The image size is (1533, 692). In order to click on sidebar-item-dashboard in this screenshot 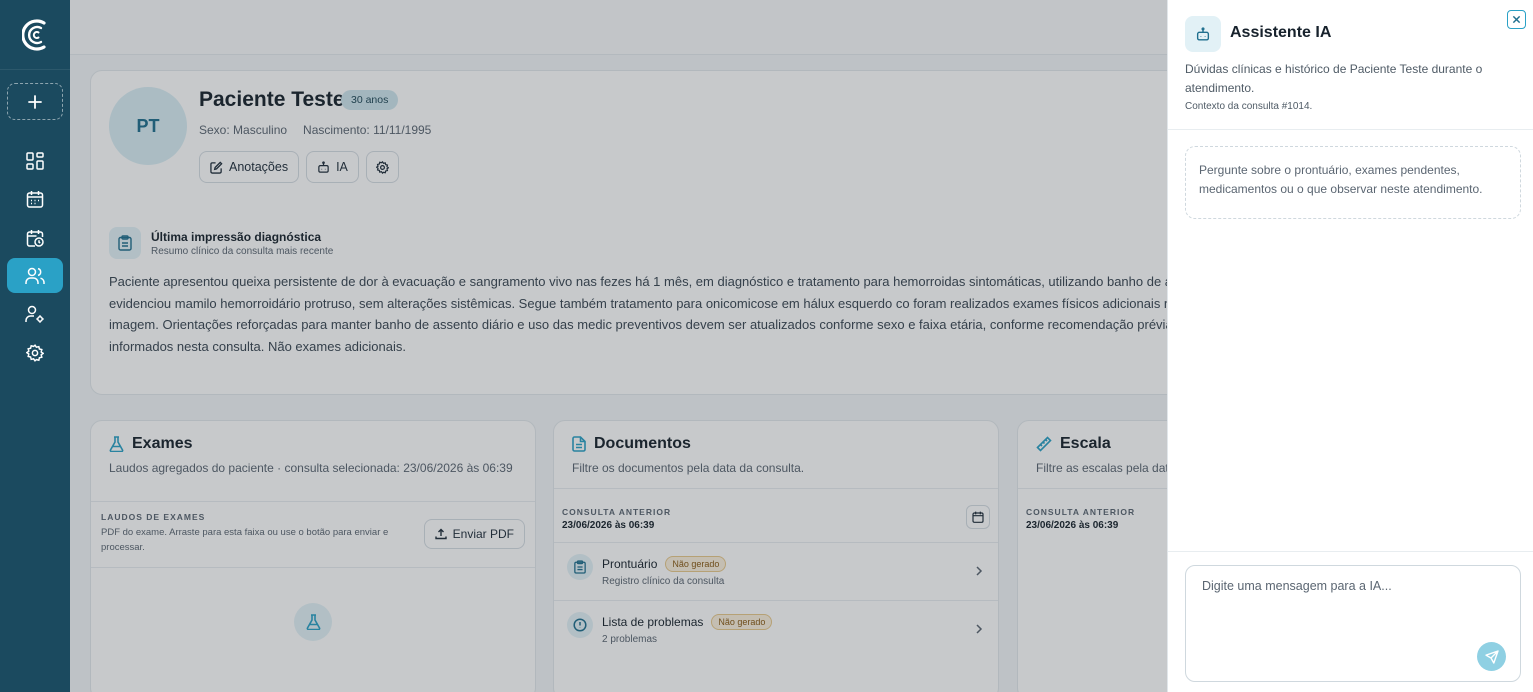, I will do `click(35, 160)`.